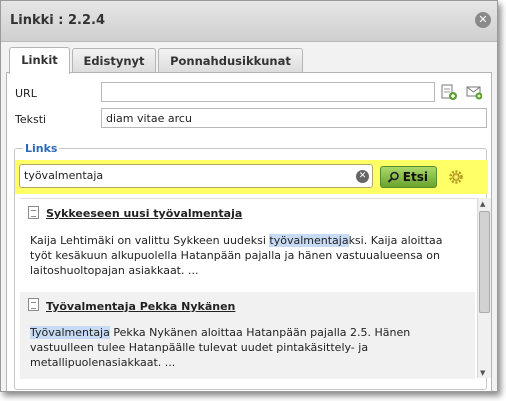 This screenshot has width=506, height=401. What do you see at coordinates (58, 20) in the screenshot?
I see `dialog-title: Linkki : 2.2.4` at bounding box center [58, 20].